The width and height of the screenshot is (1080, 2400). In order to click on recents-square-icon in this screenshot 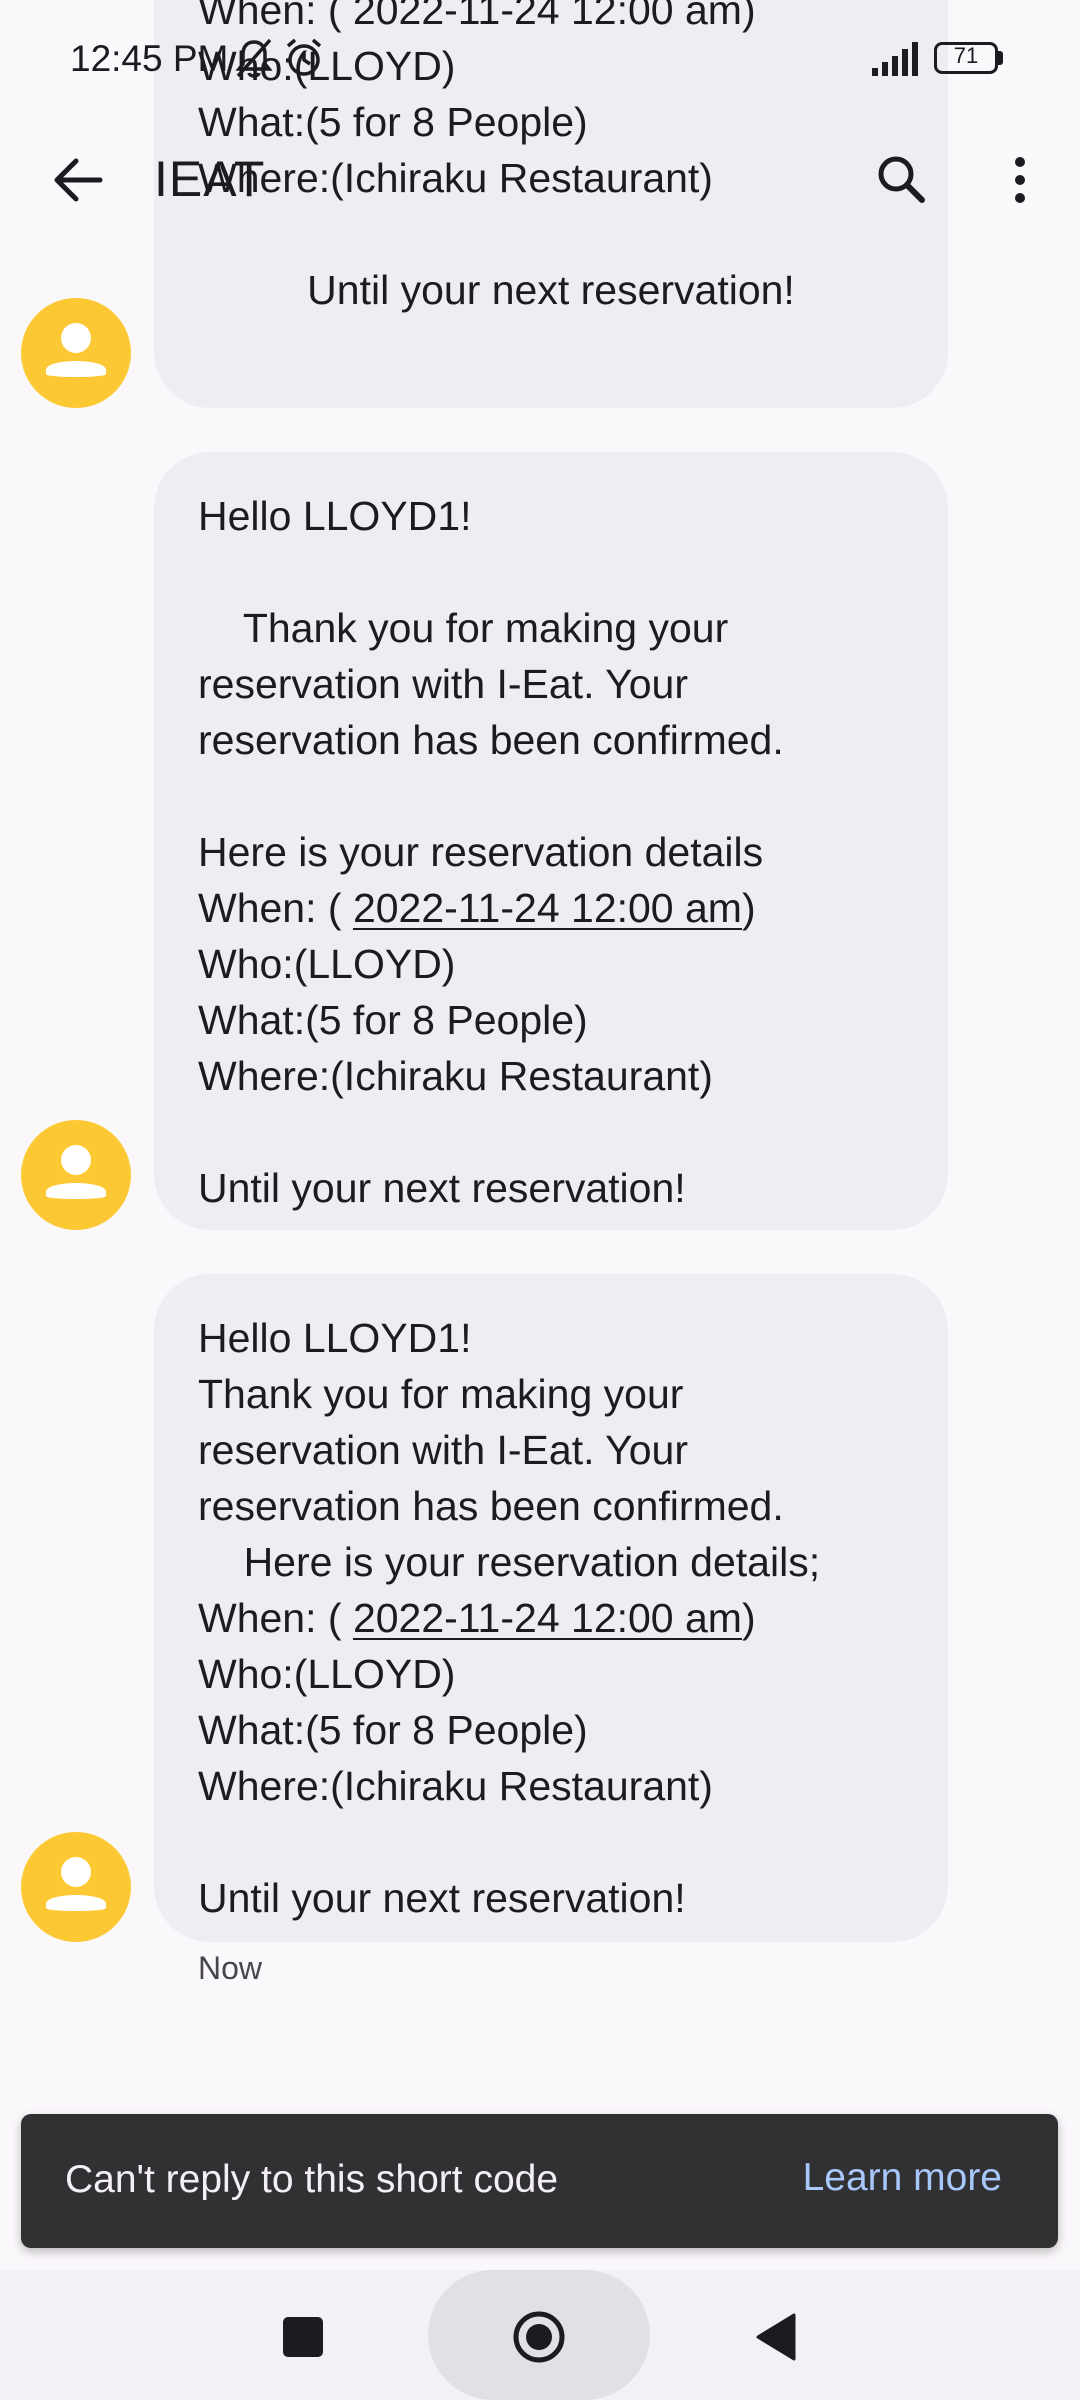, I will do `click(303, 2337)`.